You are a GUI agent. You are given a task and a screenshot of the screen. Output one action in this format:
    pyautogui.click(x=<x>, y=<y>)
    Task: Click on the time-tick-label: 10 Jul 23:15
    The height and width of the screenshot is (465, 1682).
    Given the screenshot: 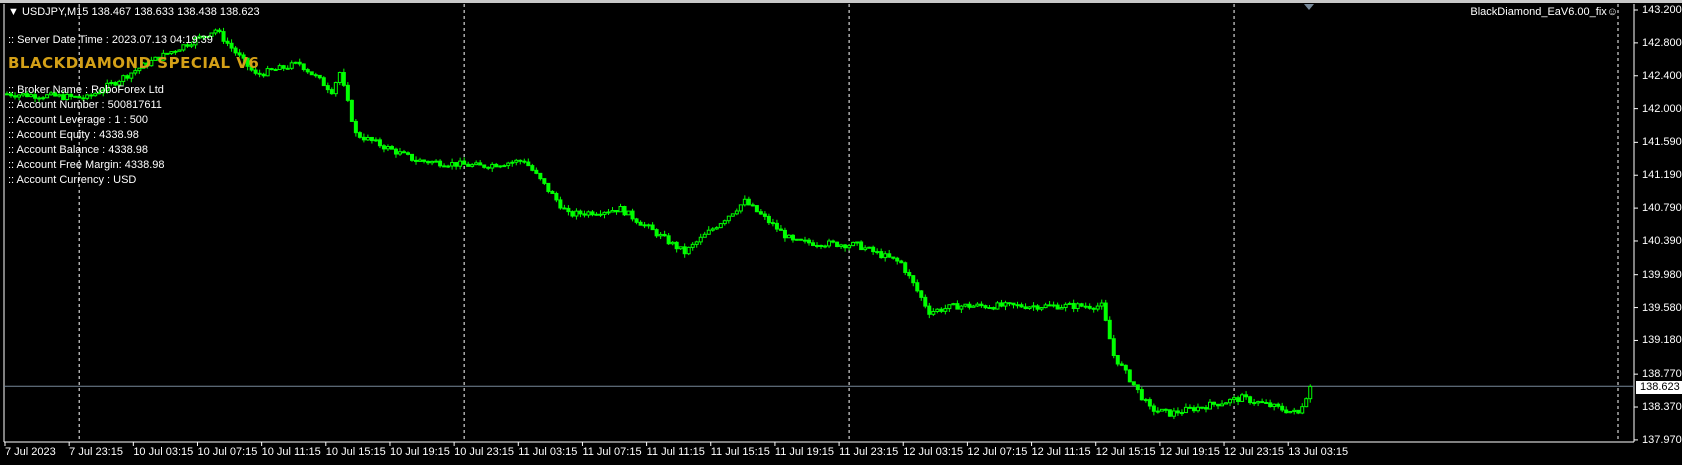 What is the action you would take?
    pyautogui.click(x=484, y=452)
    